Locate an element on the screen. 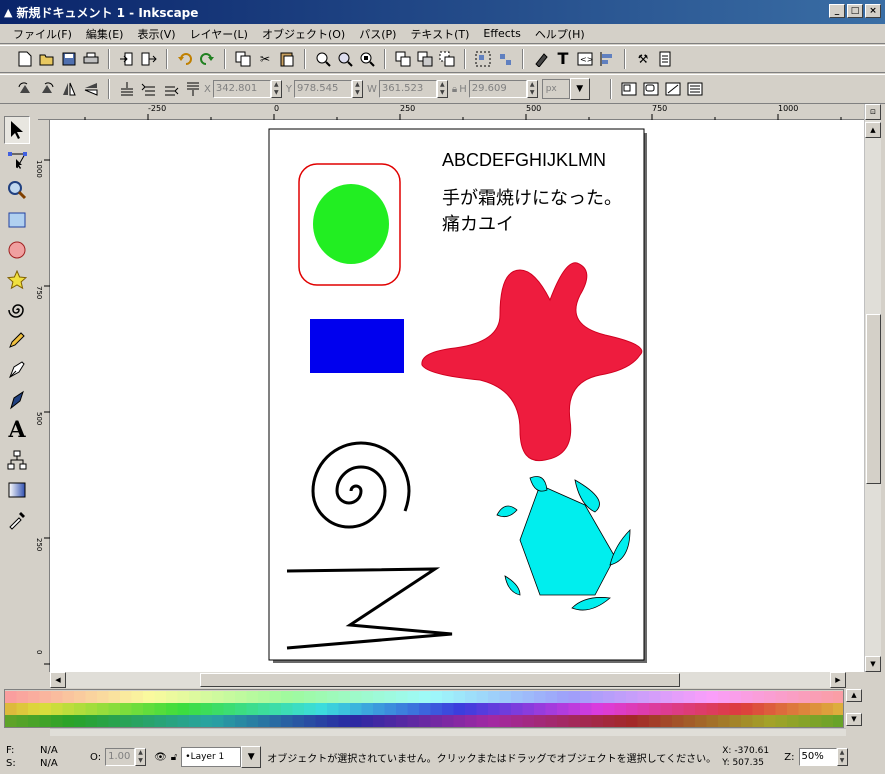 The height and width of the screenshot is (774, 885). menu-effects: Effects is located at coordinates (501, 33).